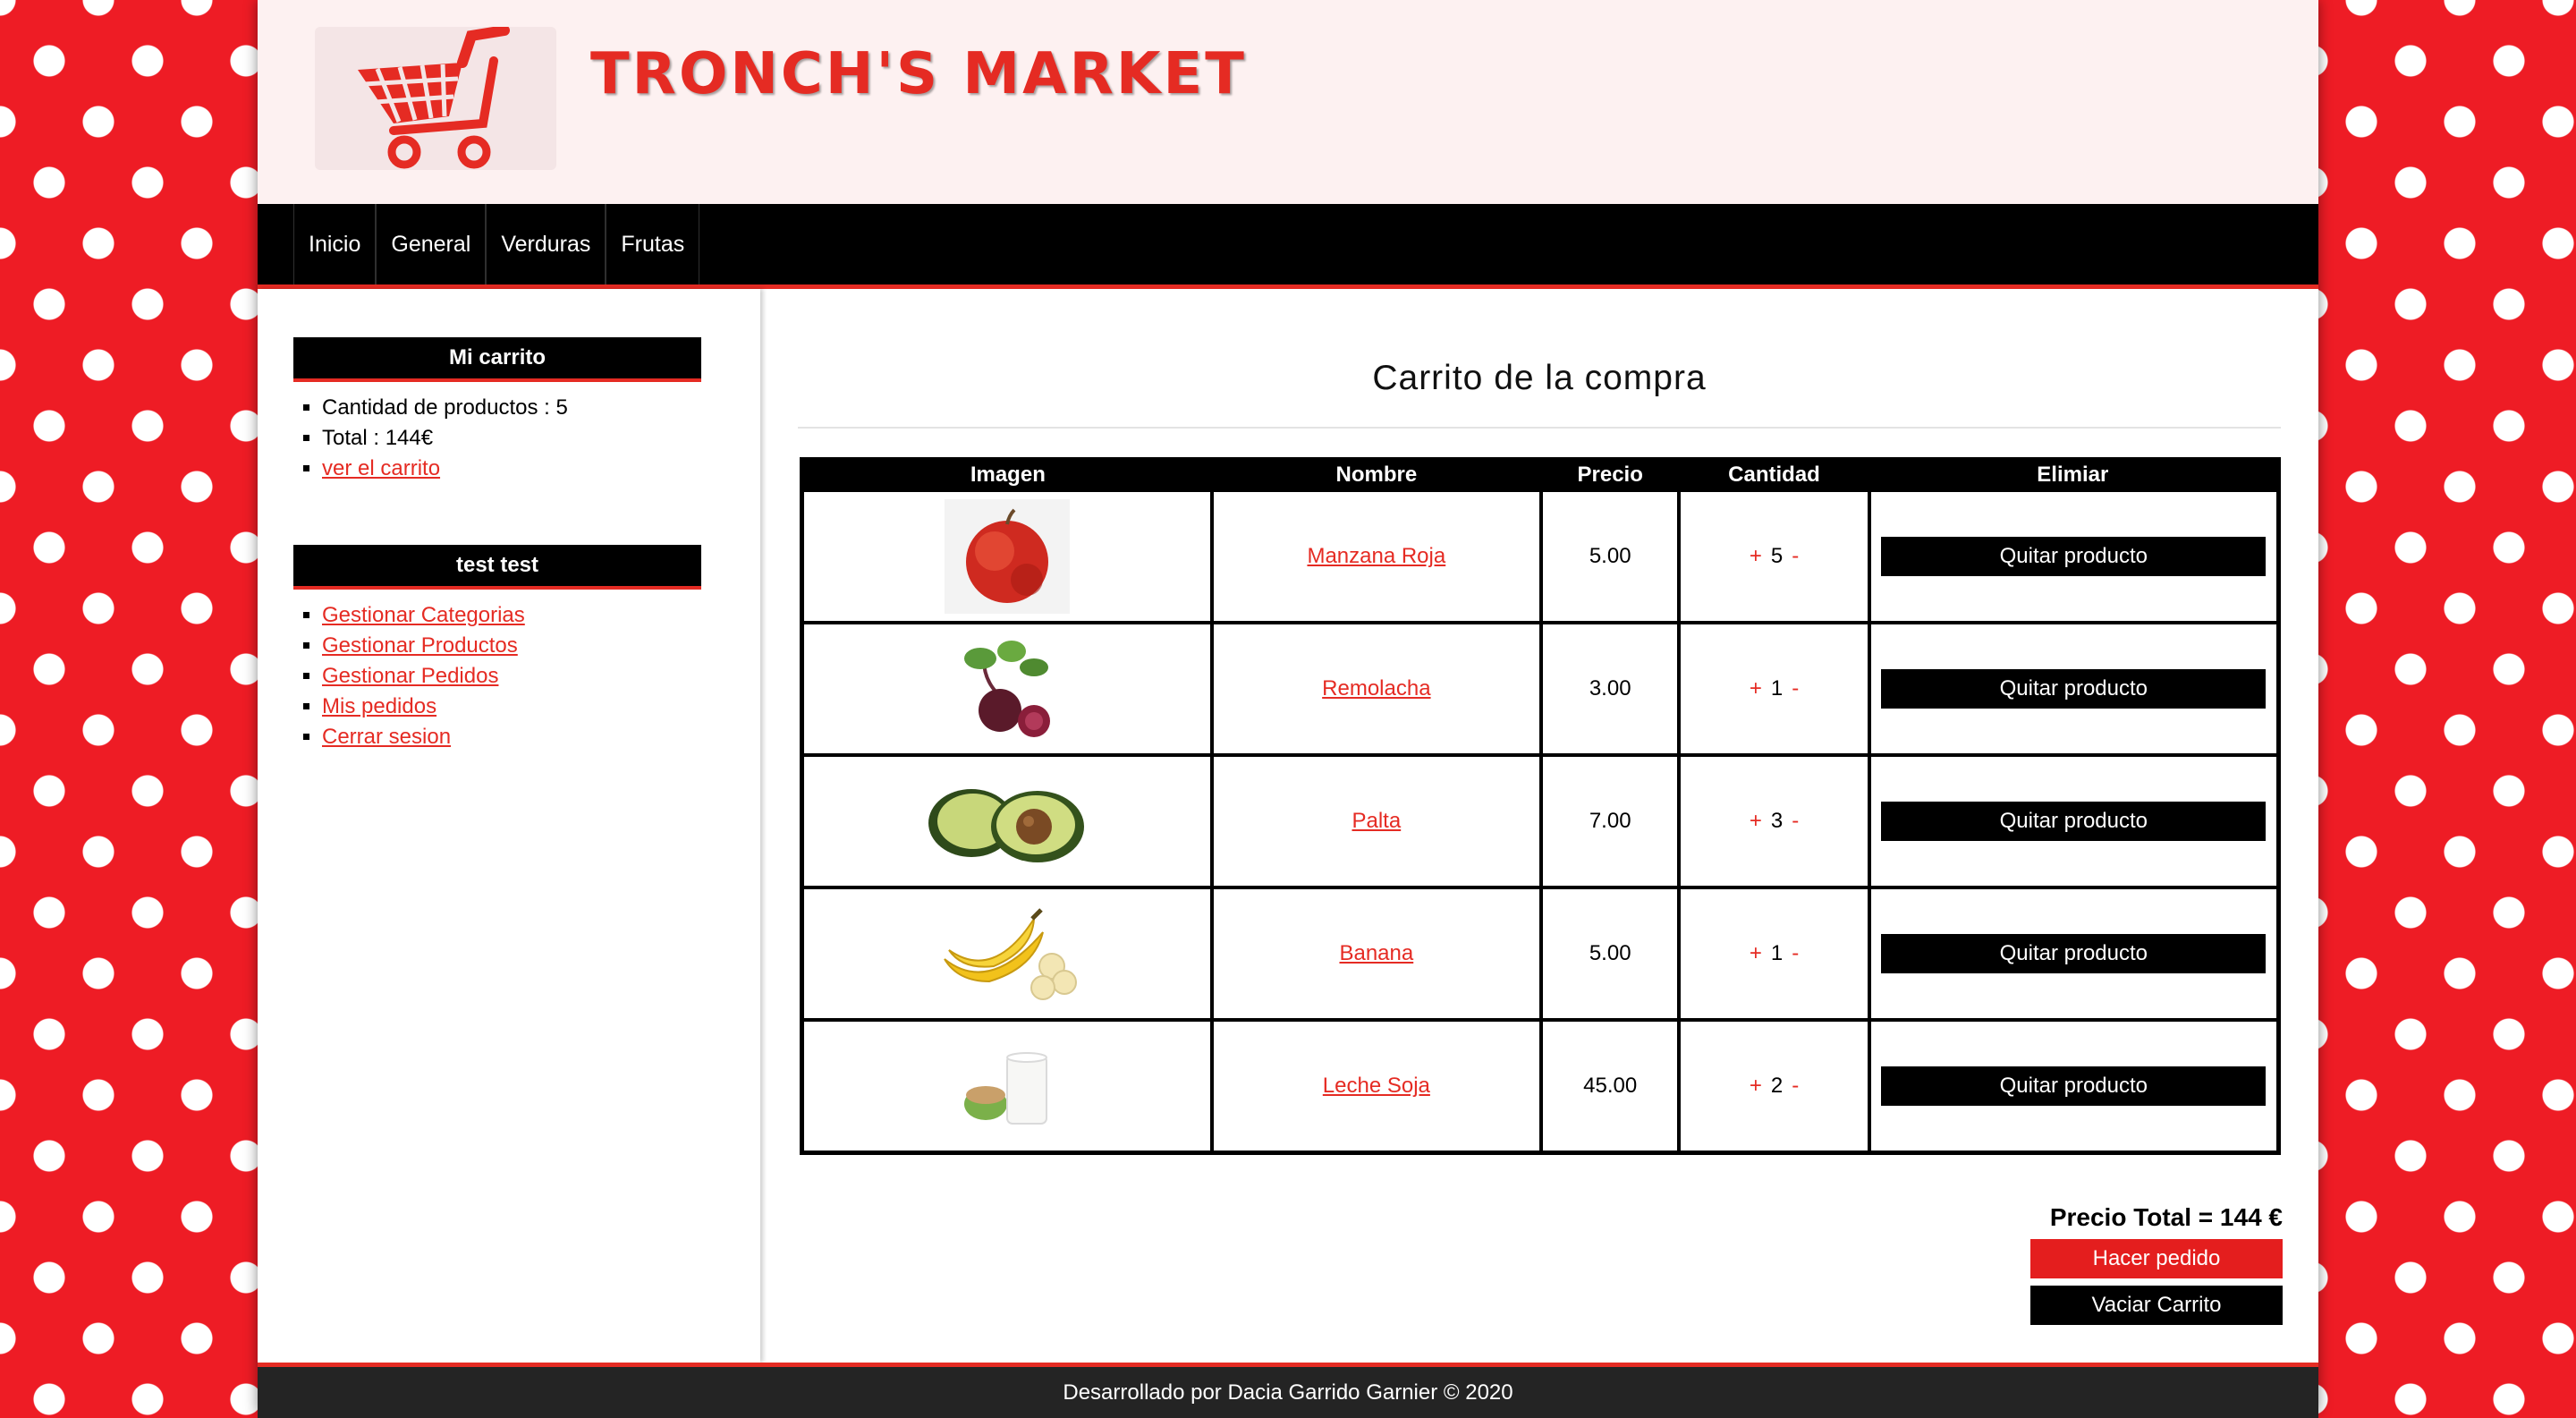 The image size is (2576, 1418). I want to click on quantity-value: 2, so click(1777, 1086).